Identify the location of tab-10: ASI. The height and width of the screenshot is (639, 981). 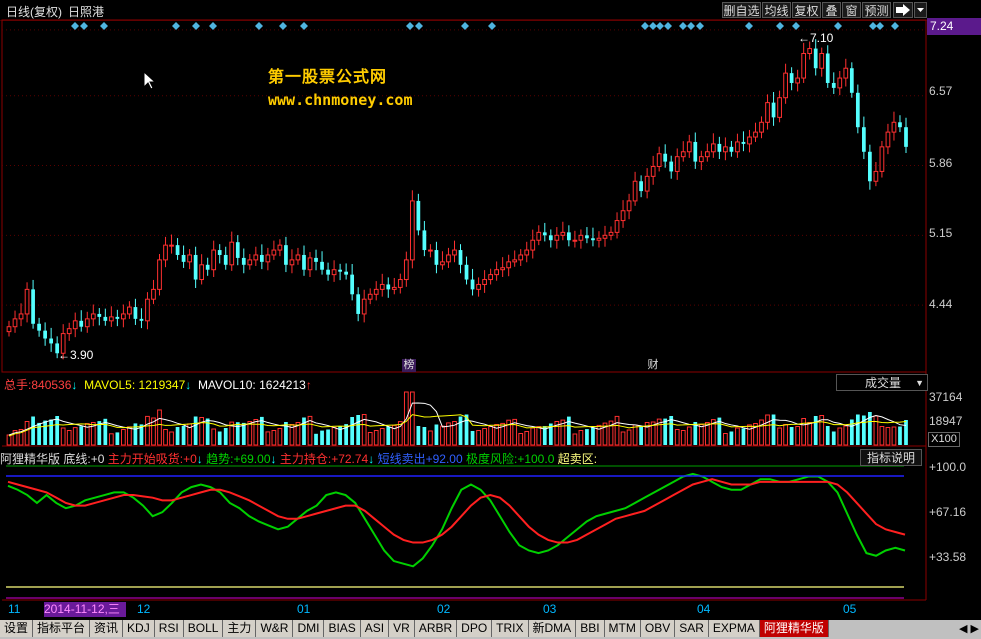
(375, 628).